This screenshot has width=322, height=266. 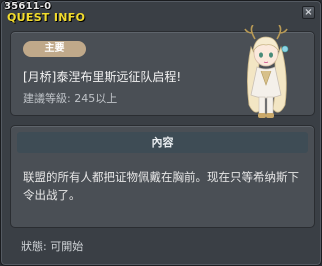 What do you see at coordinates (54, 49) in the screenshot?
I see `quest-type-badge: 主要` at bounding box center [54, 49].